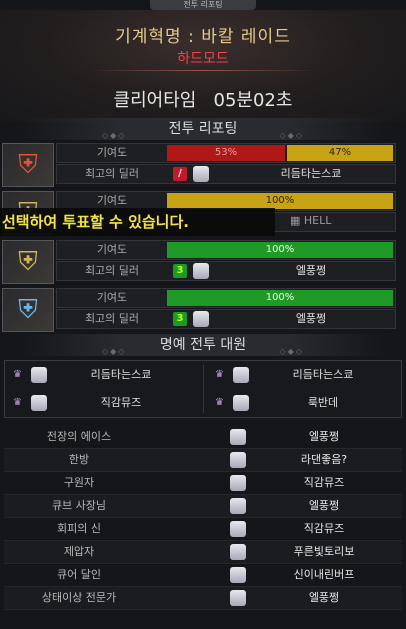 This screenshot has height=629, width=406. Describe the element at coordinates (203, 529) in the screenshot. I see `award-row: 회피의 신 직감뮤즈` at that location.